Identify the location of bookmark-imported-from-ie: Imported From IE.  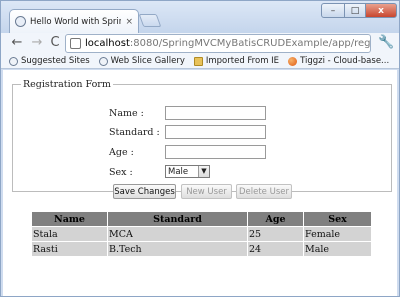
(236, 61).